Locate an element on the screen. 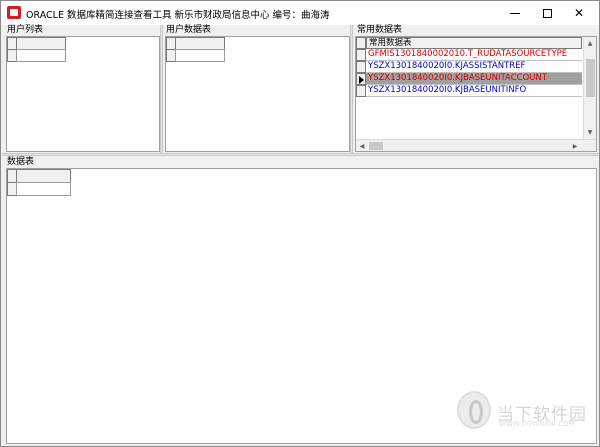 The width and height of the screenshot is (600, 447). scroll-down-icon: ▼ is located at coordinates (590, 132).